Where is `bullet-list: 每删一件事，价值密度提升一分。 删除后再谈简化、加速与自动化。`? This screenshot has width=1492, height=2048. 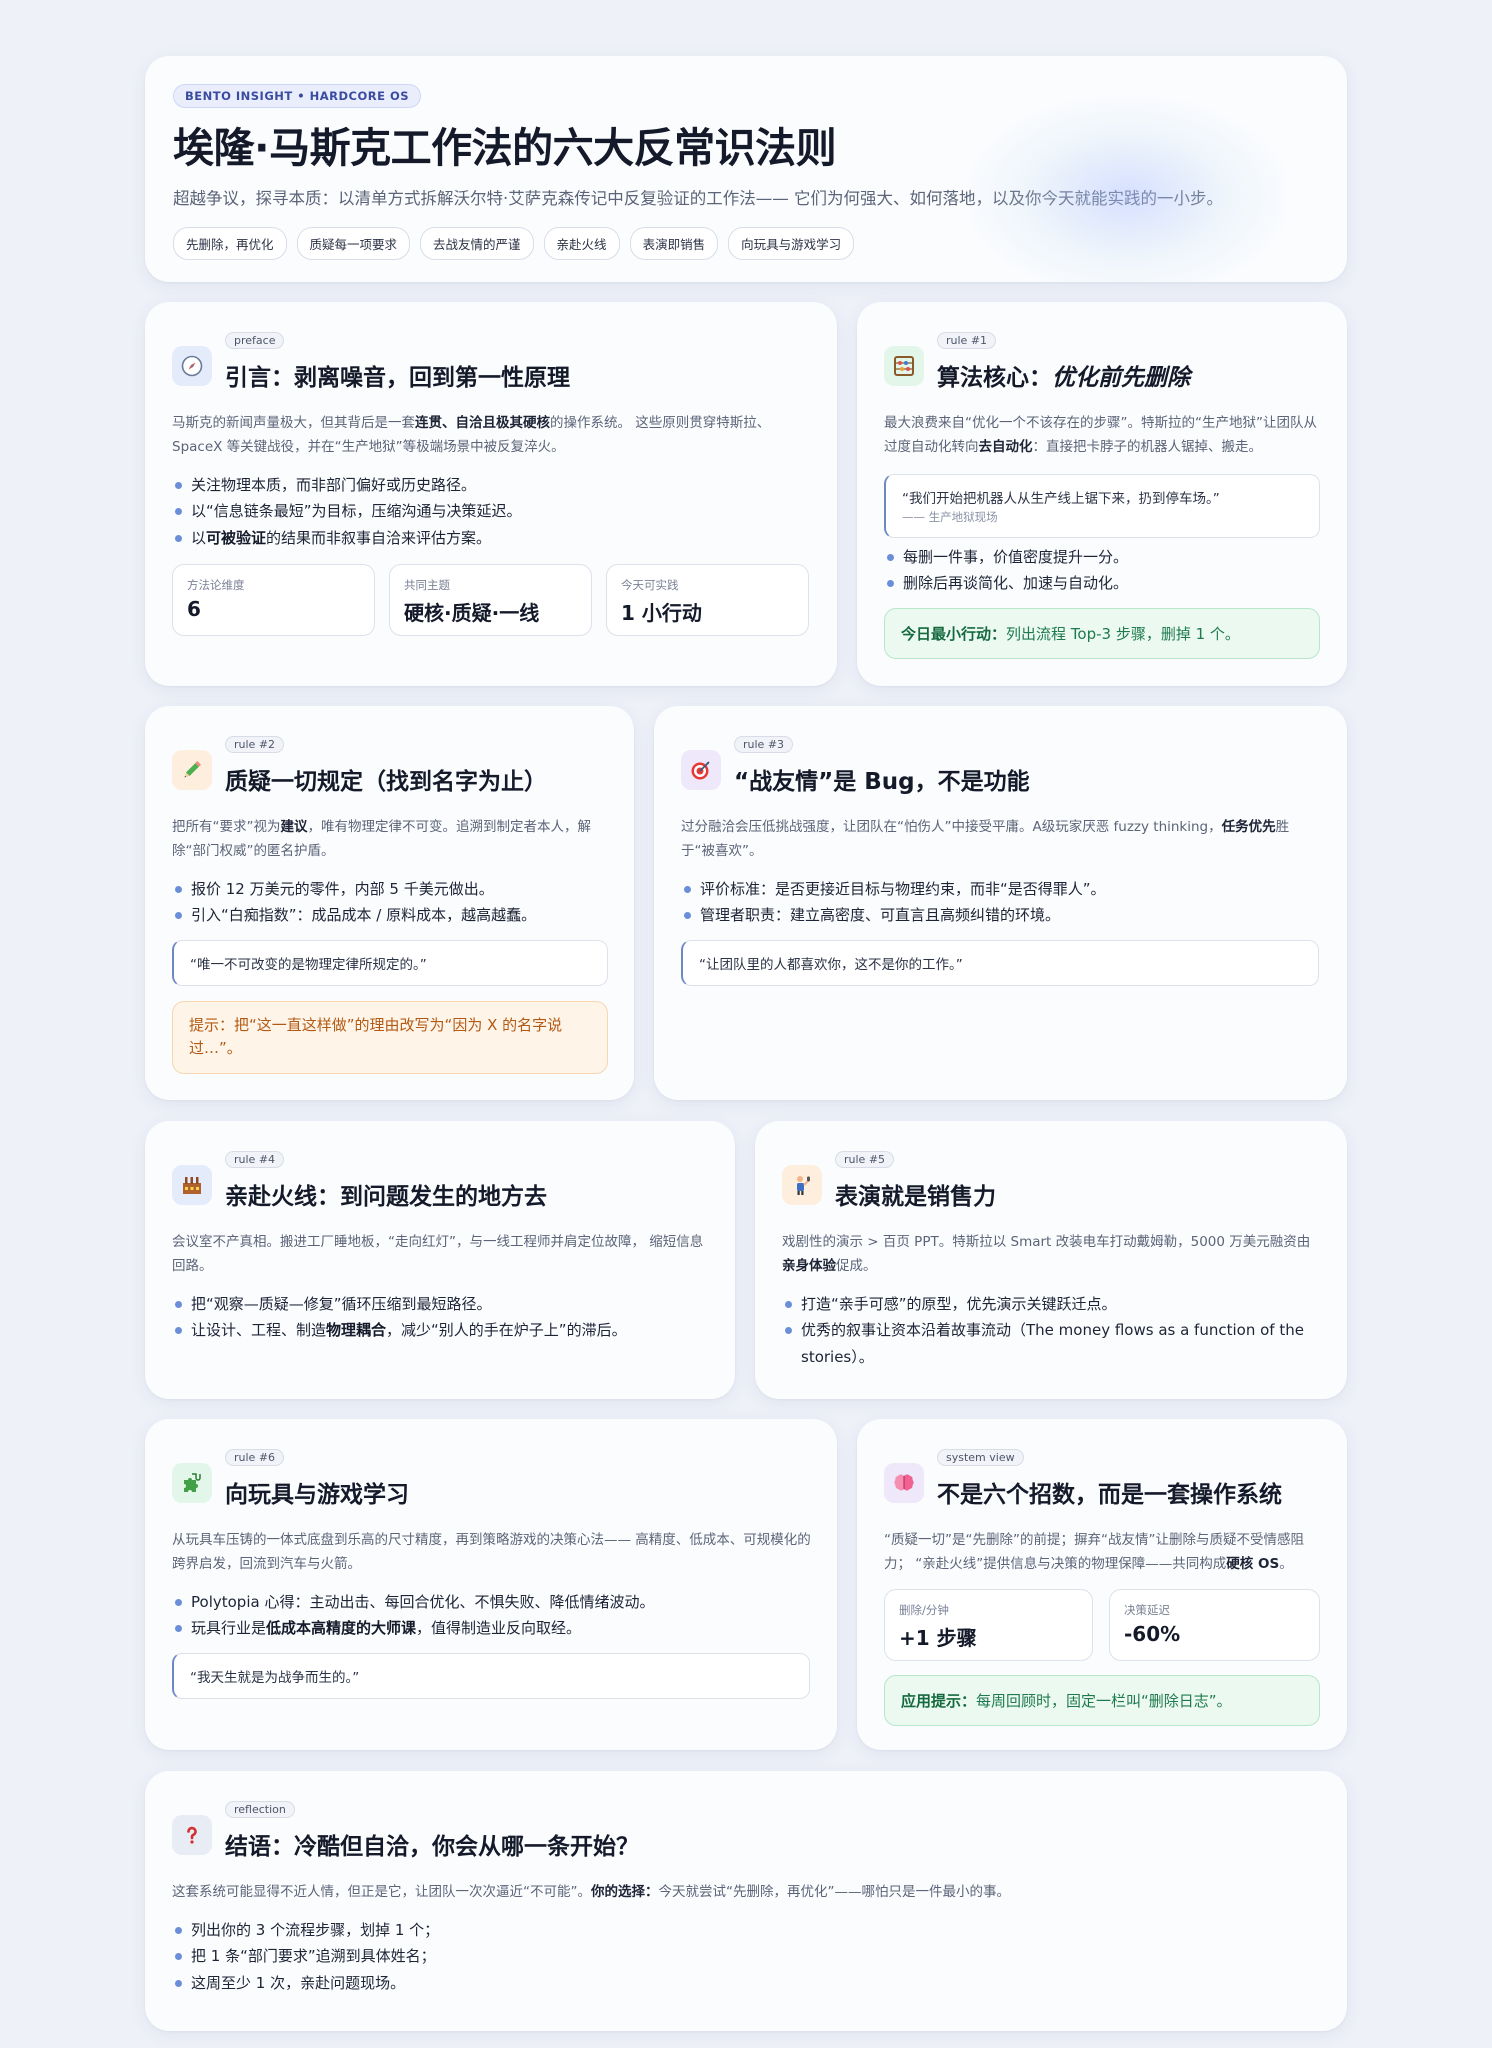 bullet-list: 每删一件事，价值密度提升一分。 删除后再谈简化、加速与自动化。 is located at coordinates (1006, 570).